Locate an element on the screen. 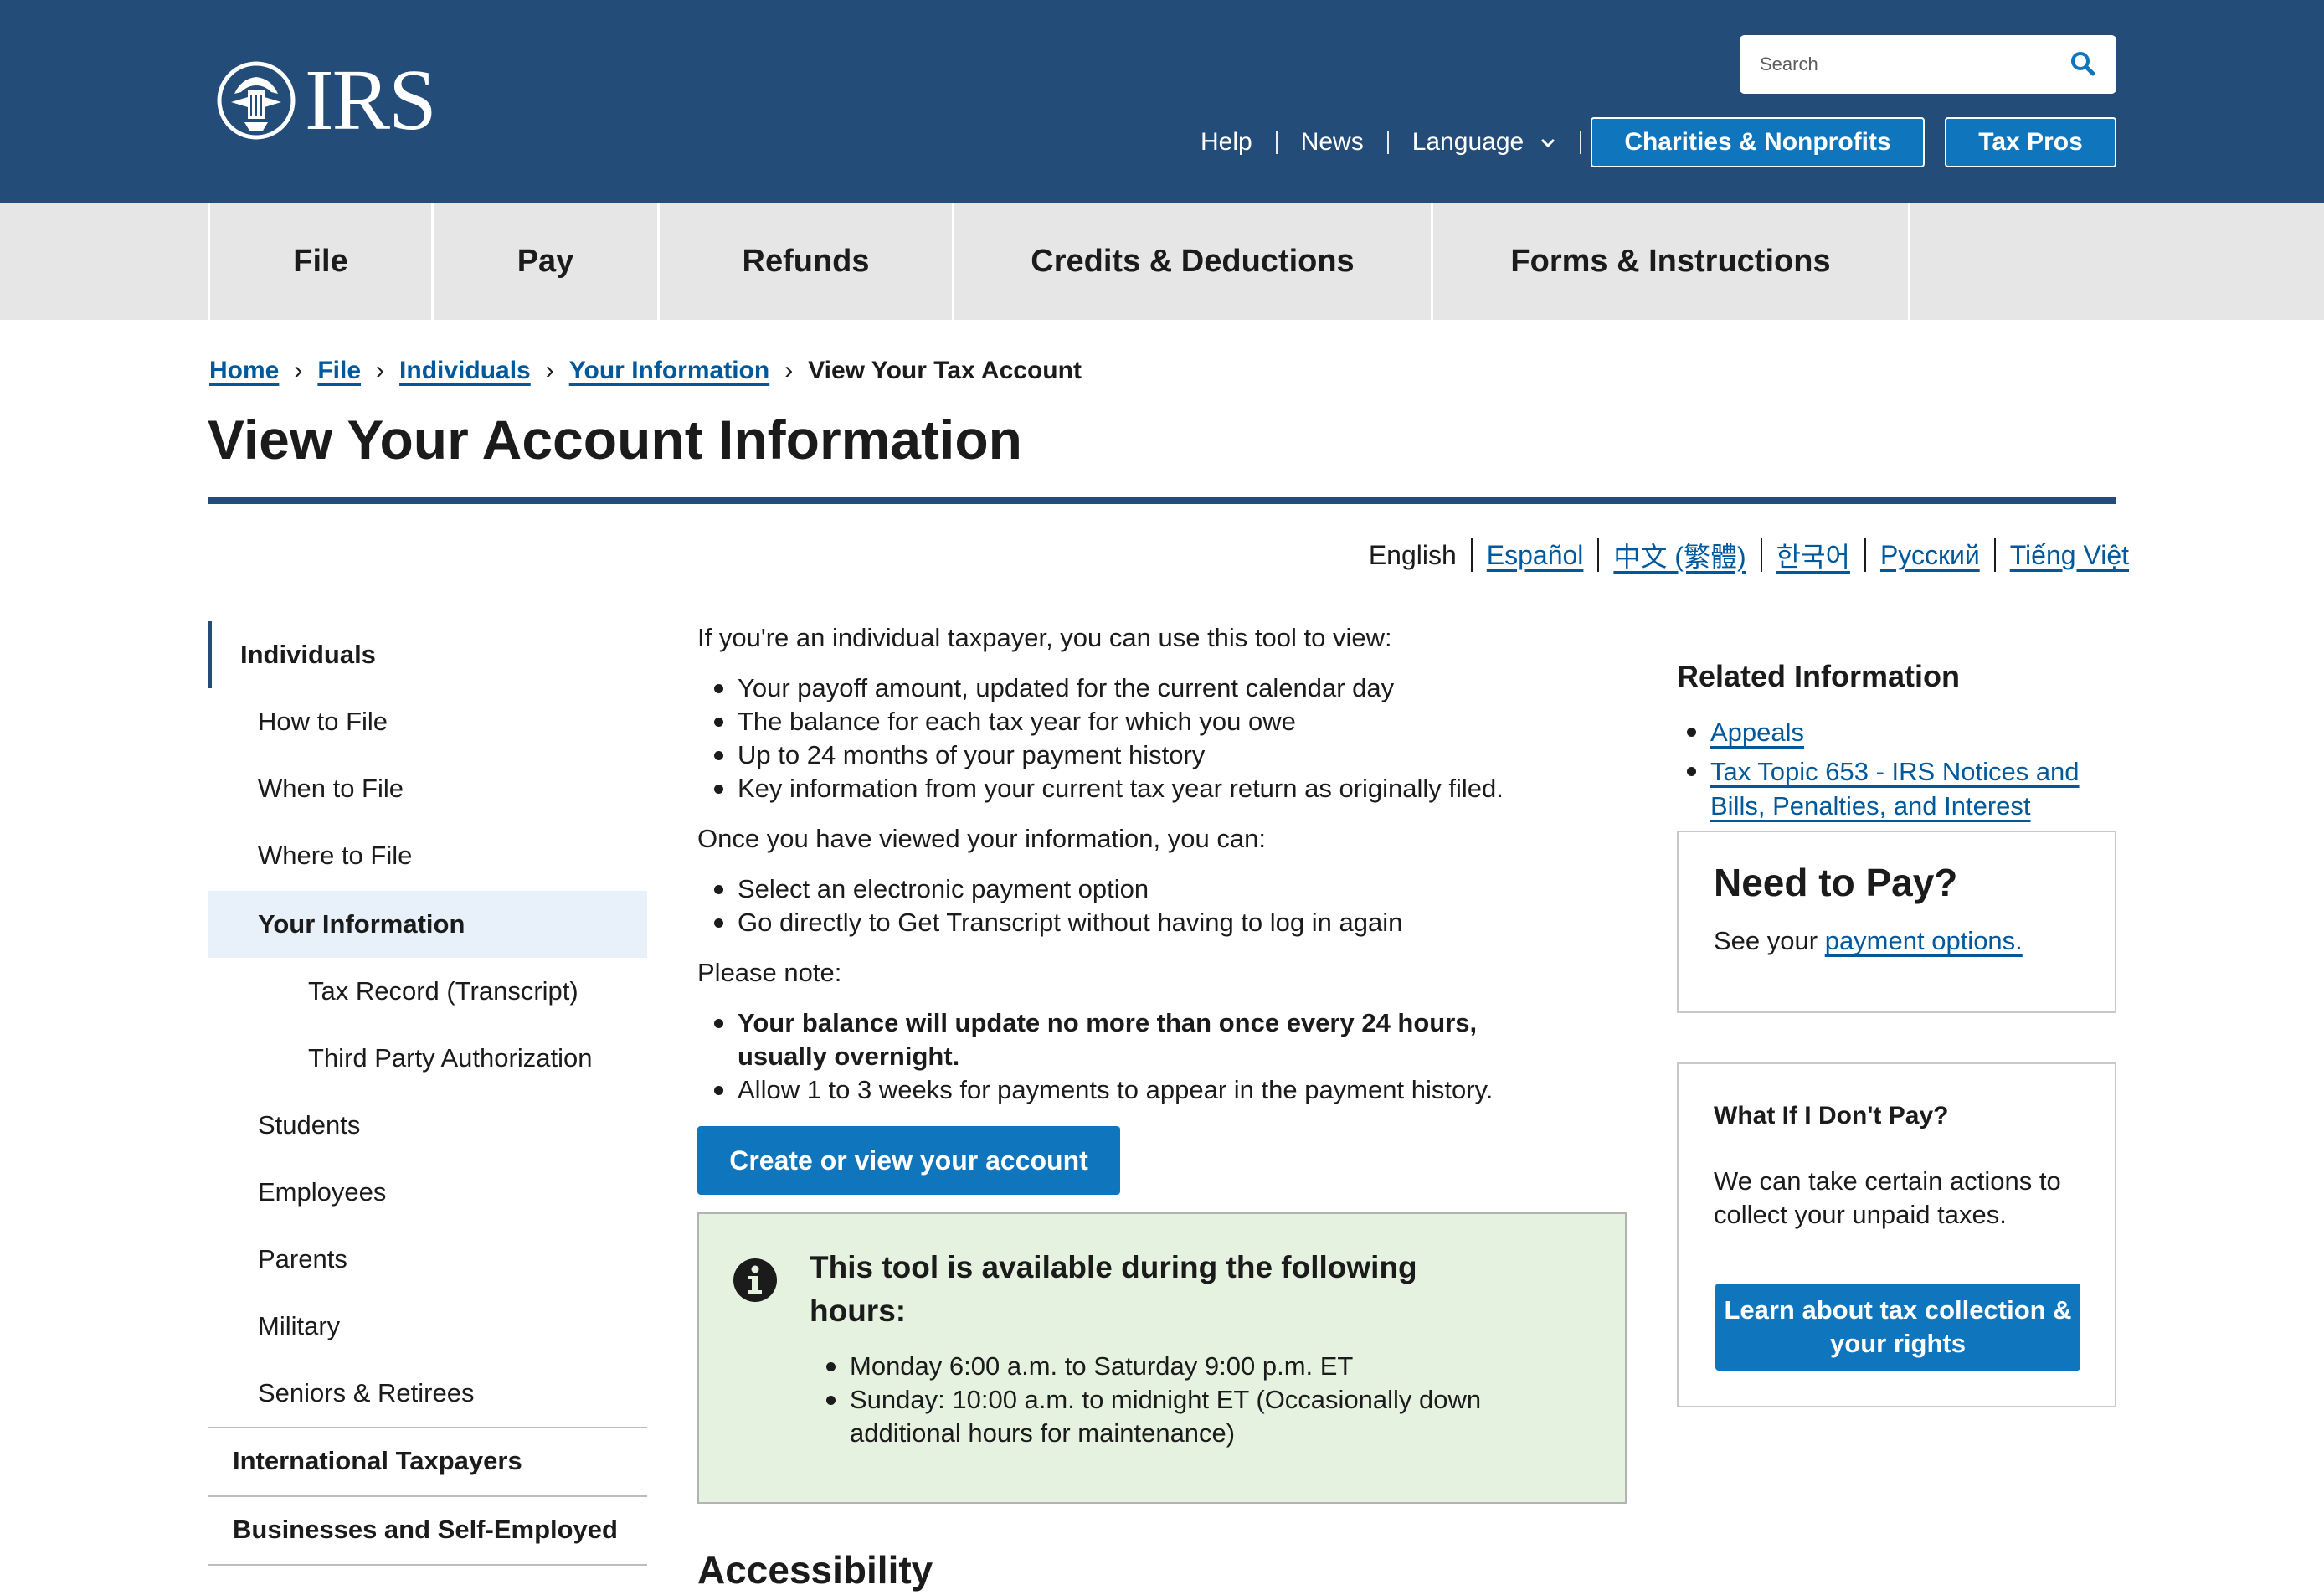  breadcrumb-current: View Your Tax Account is located at coordinates (945, 370).